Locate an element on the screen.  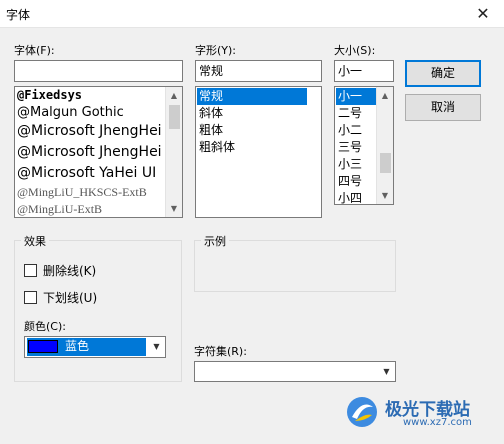
sample-legend: 示例 is located at coordinates (215, 241).